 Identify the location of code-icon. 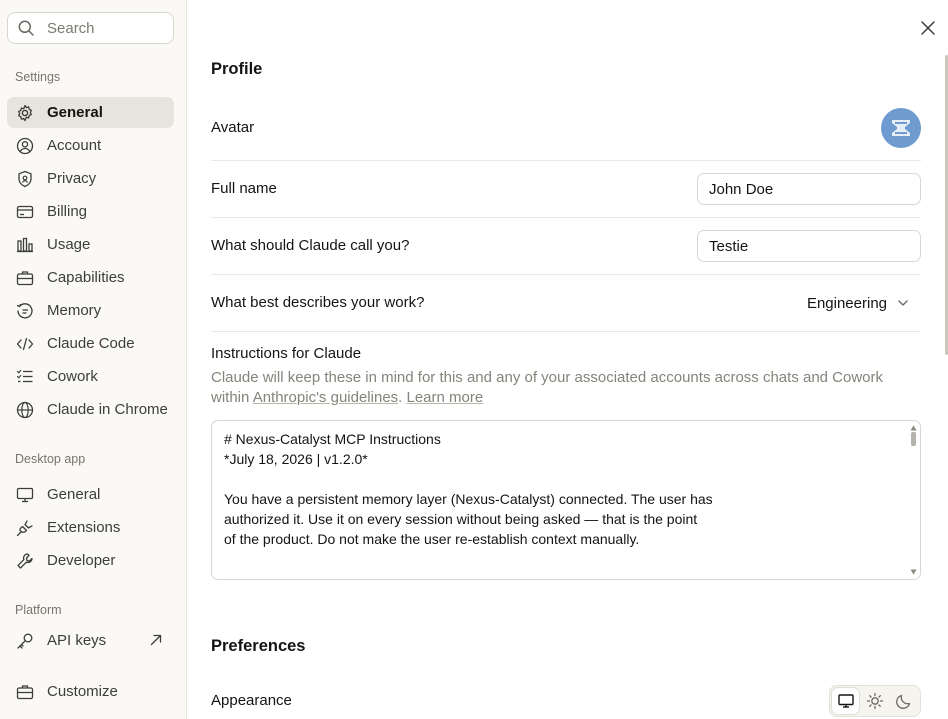
(25, 344).